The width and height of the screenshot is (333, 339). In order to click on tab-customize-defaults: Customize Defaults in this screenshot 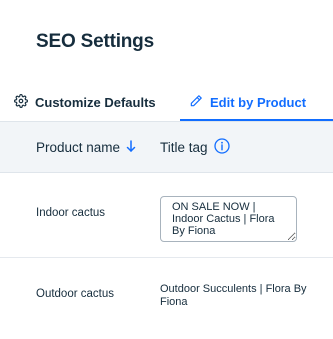, I will do `click(85, 102)`.